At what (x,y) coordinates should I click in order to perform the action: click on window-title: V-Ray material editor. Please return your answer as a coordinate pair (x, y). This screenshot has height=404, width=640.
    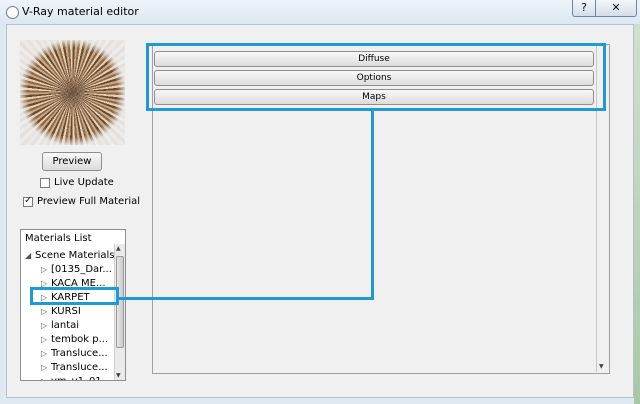
    Looking at the image, I should click on (80, 11).